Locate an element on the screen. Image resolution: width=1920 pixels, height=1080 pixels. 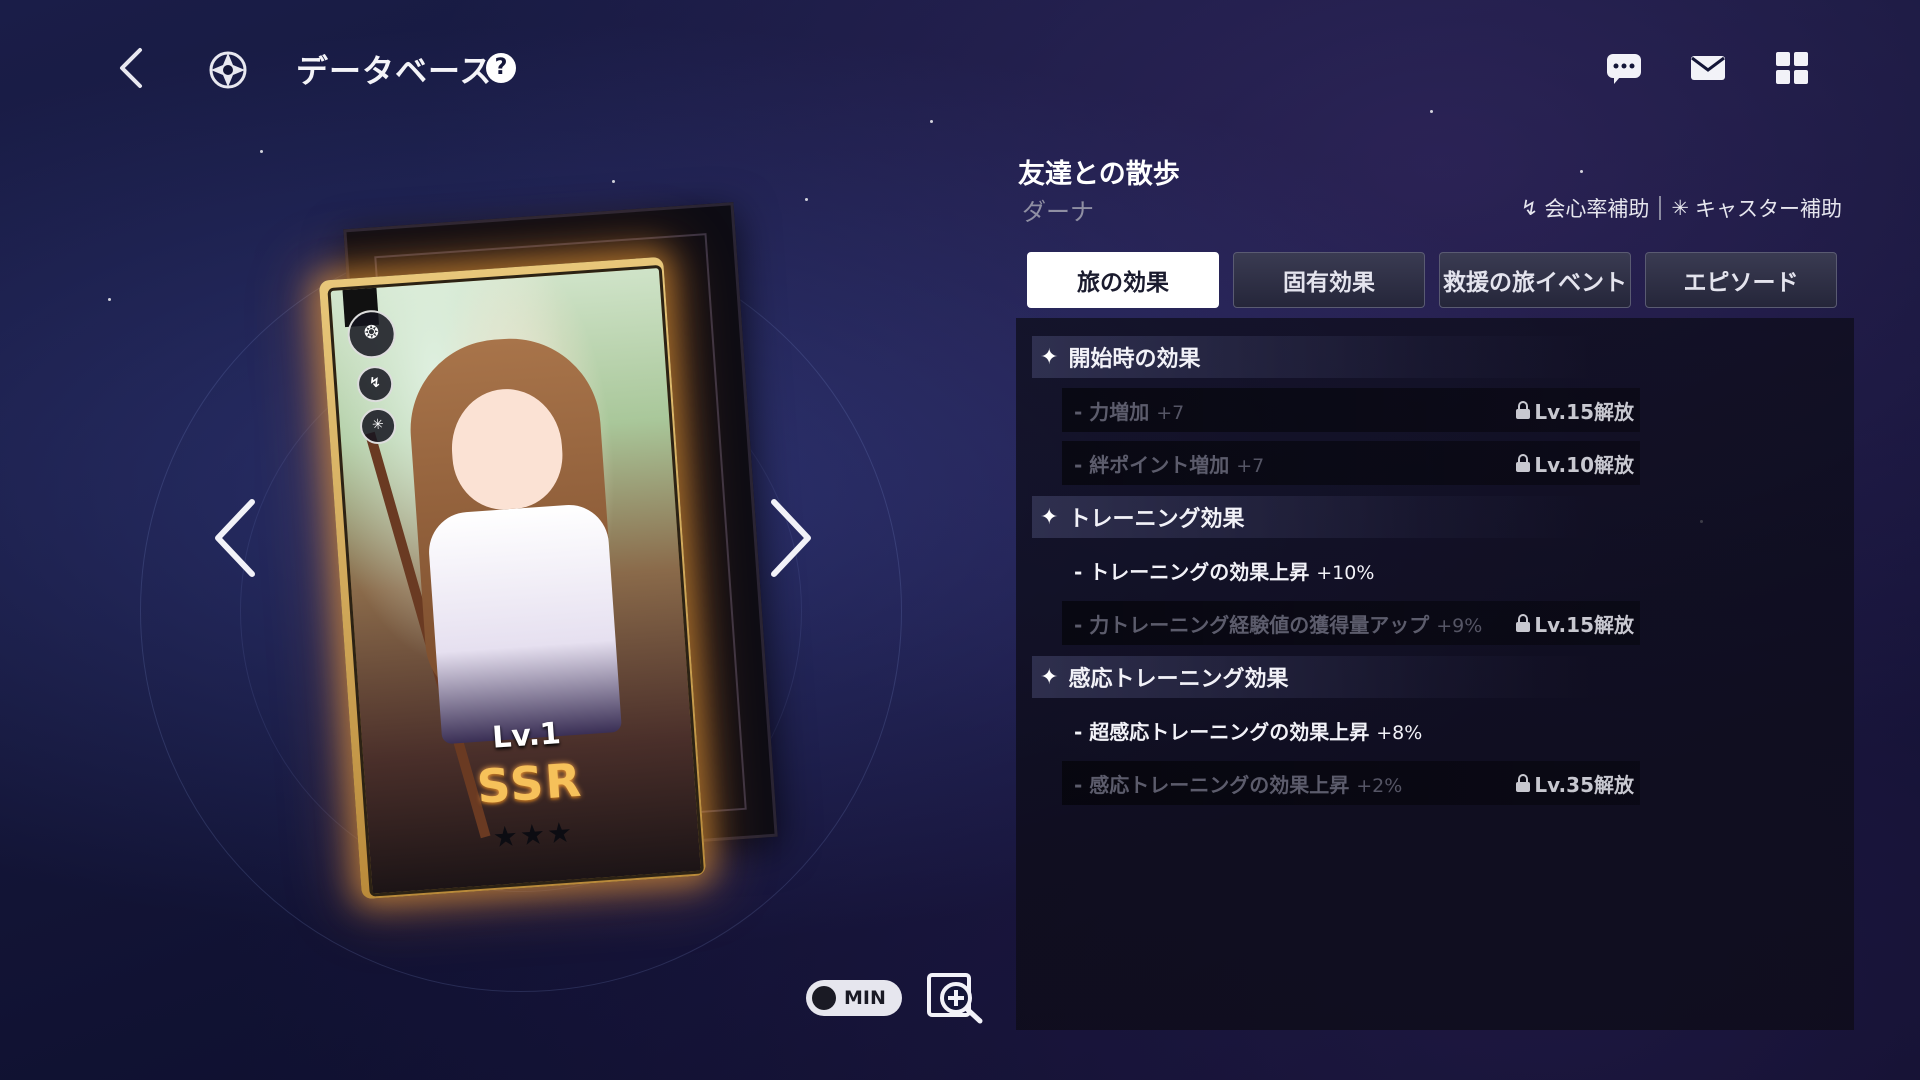
top-bar: データベース ? is located at coordinates (960, 70).